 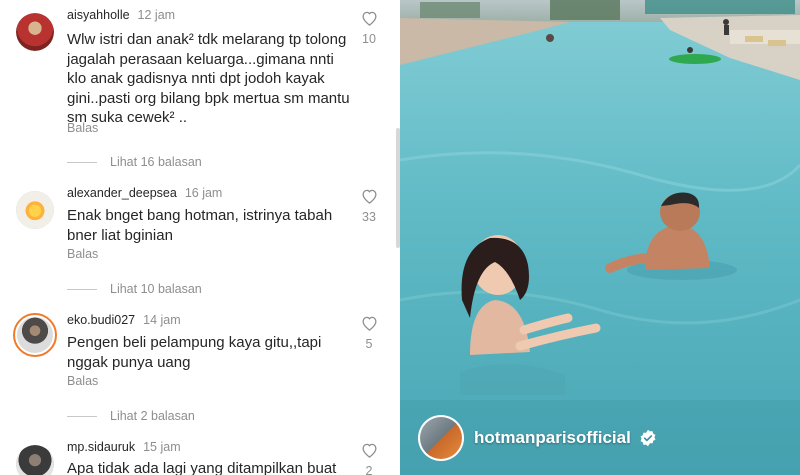 I want to click on comment-username: alexander_deepsea, so click(x=122, y=193).